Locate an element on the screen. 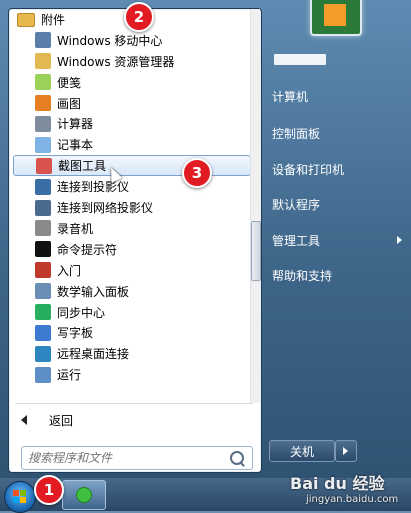  program-item-notepad: 记事本 is located at coordinates (132, 144).